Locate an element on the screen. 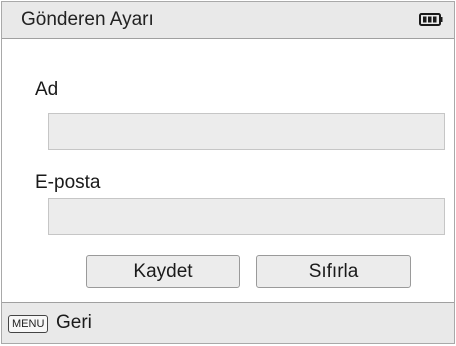 This screenshot has width=456, height=346. email-label: E-posta is located at coordinates (68, 182).